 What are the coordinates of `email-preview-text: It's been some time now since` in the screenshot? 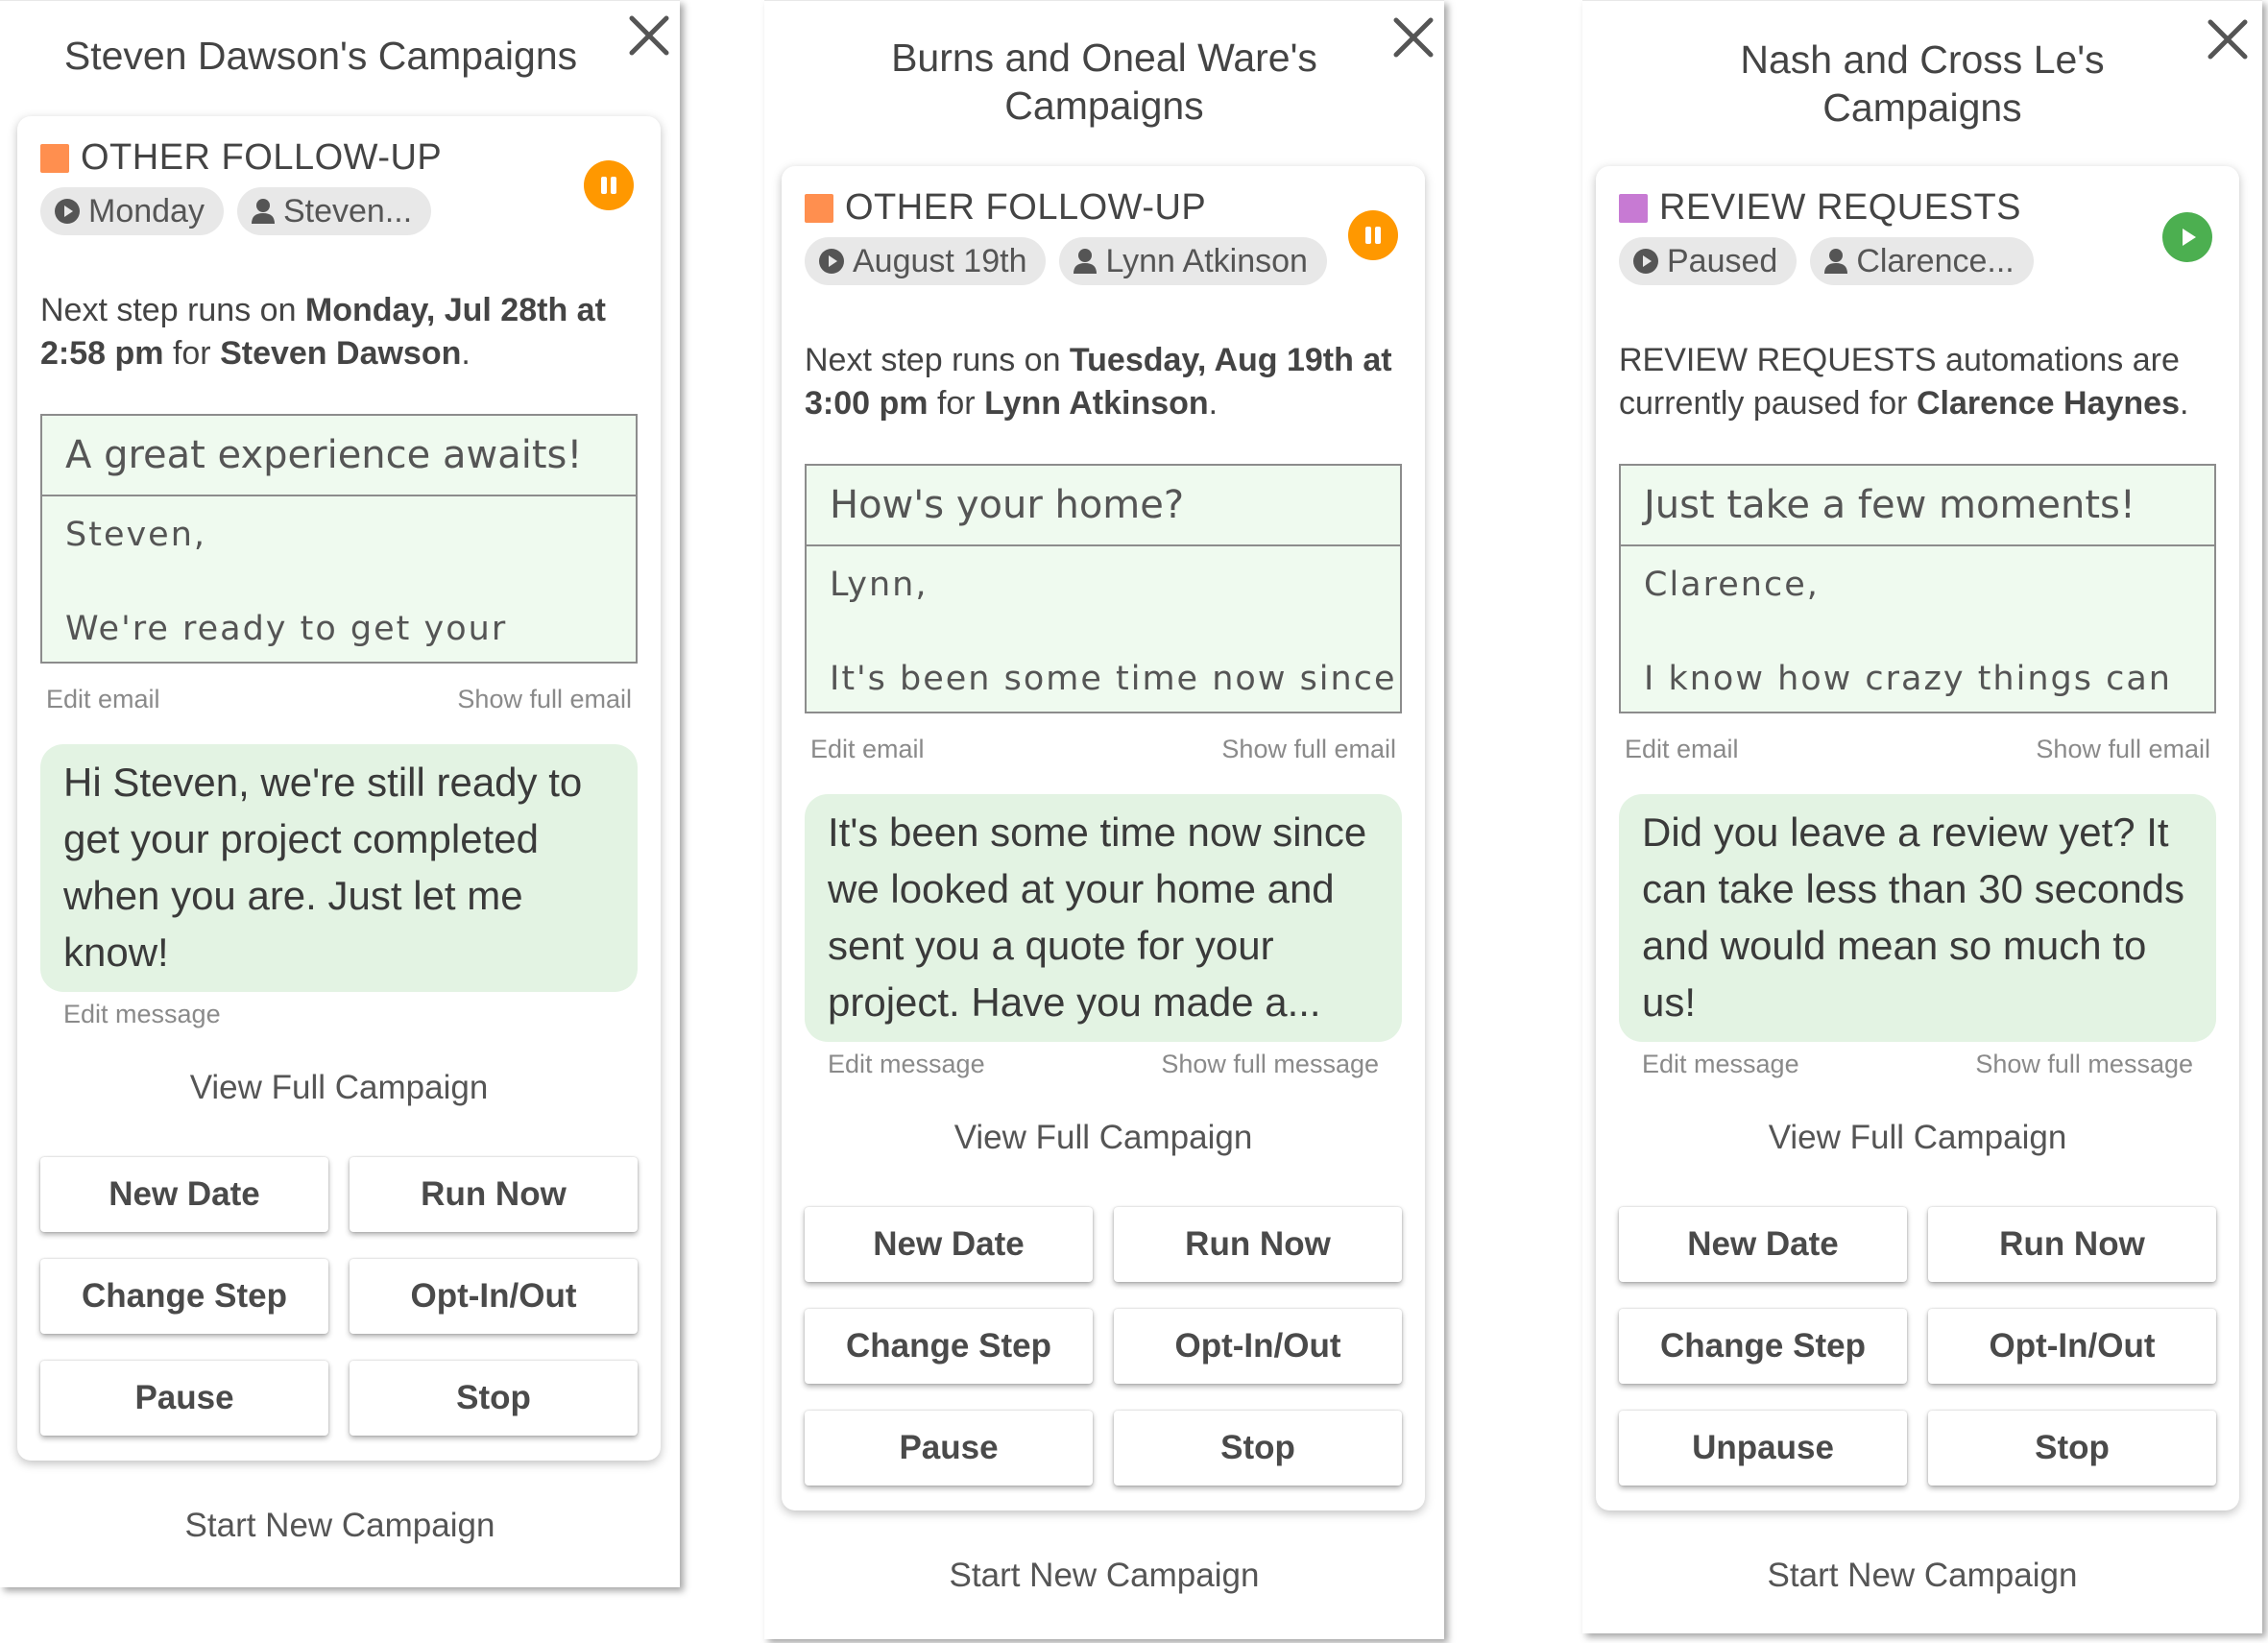 It's located at (1113, 679).